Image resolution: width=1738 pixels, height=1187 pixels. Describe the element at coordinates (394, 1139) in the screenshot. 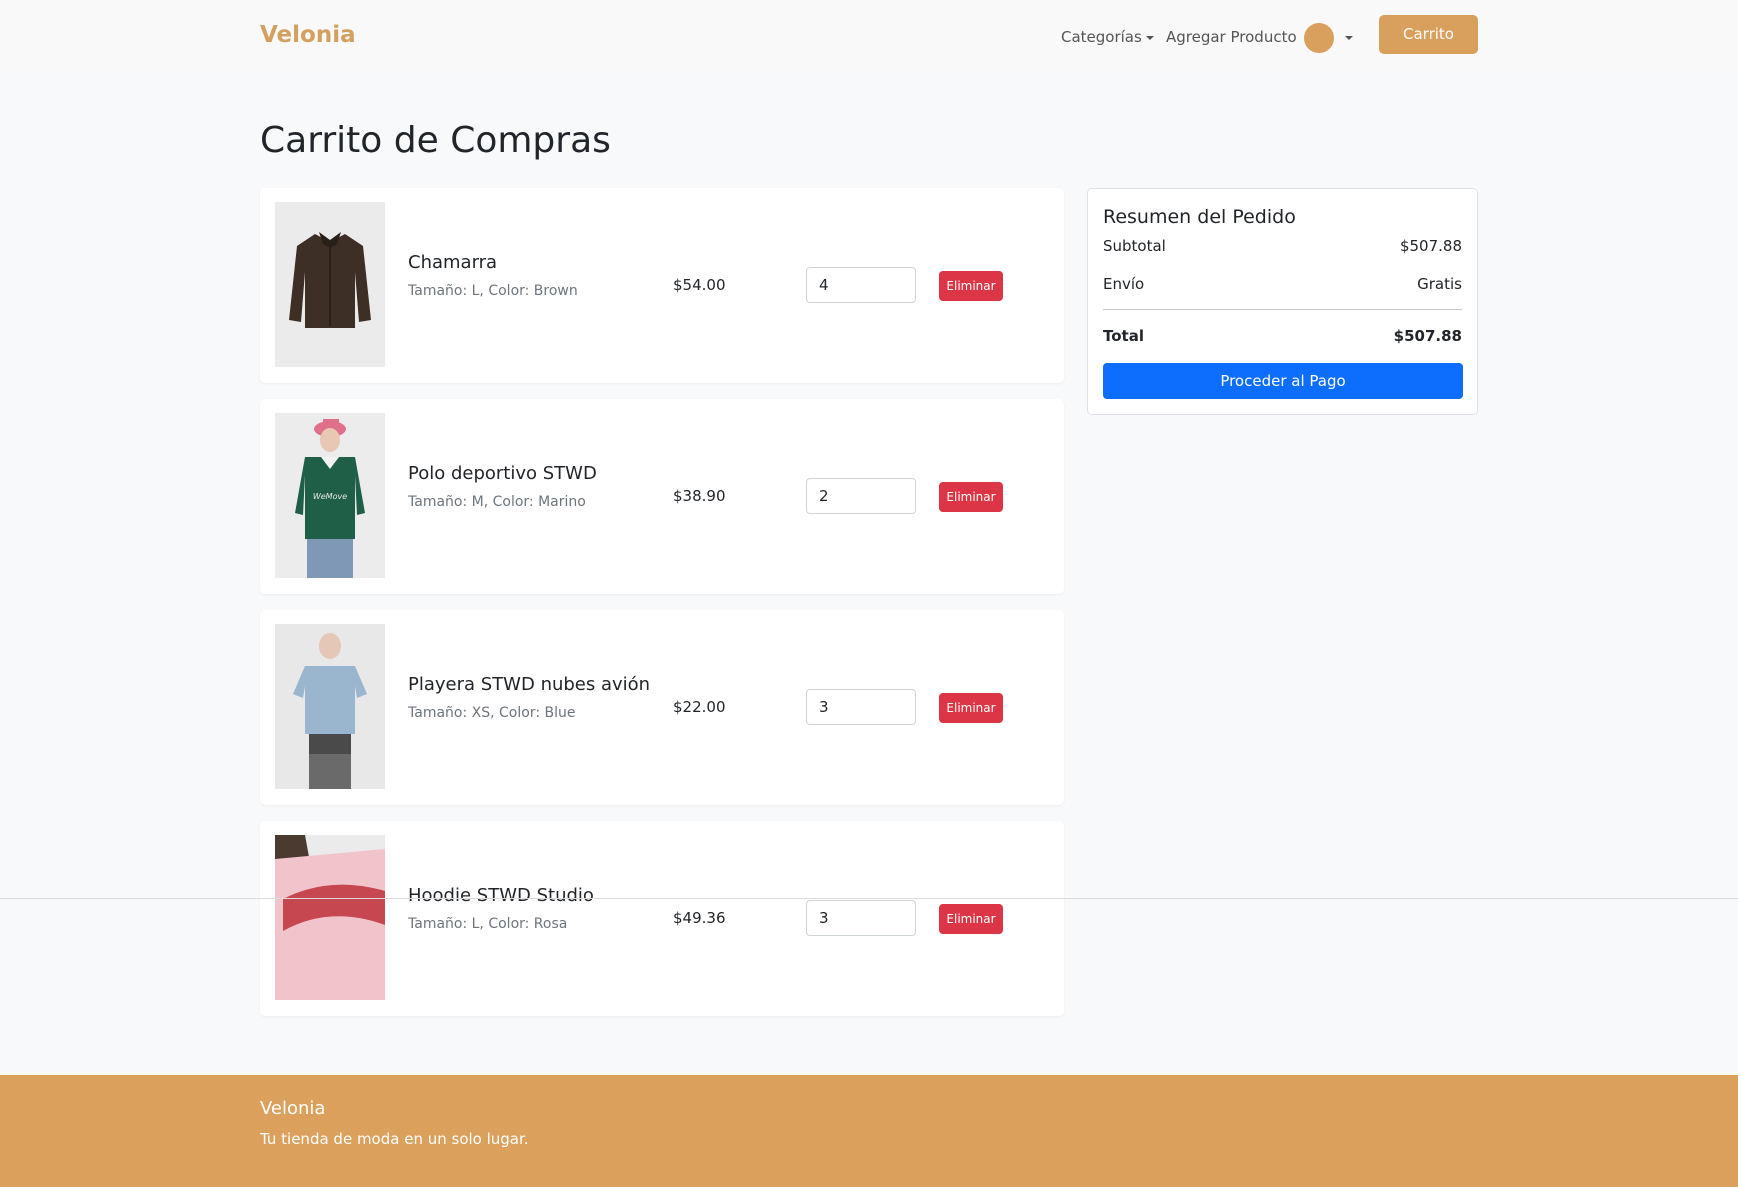

I see `footer-tagline: Tu tienda de moda en un solo lugar.` at that location.